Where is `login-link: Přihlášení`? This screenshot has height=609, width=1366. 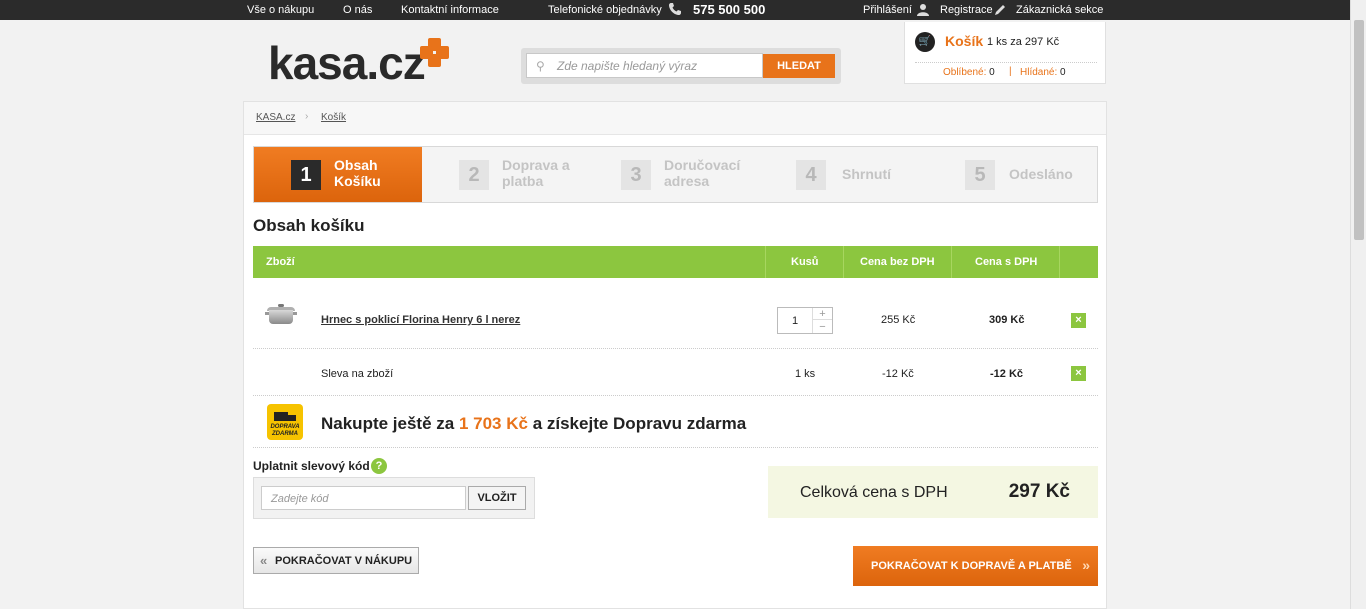 login-link: Přihlášení is located at coordinates (887, 10).